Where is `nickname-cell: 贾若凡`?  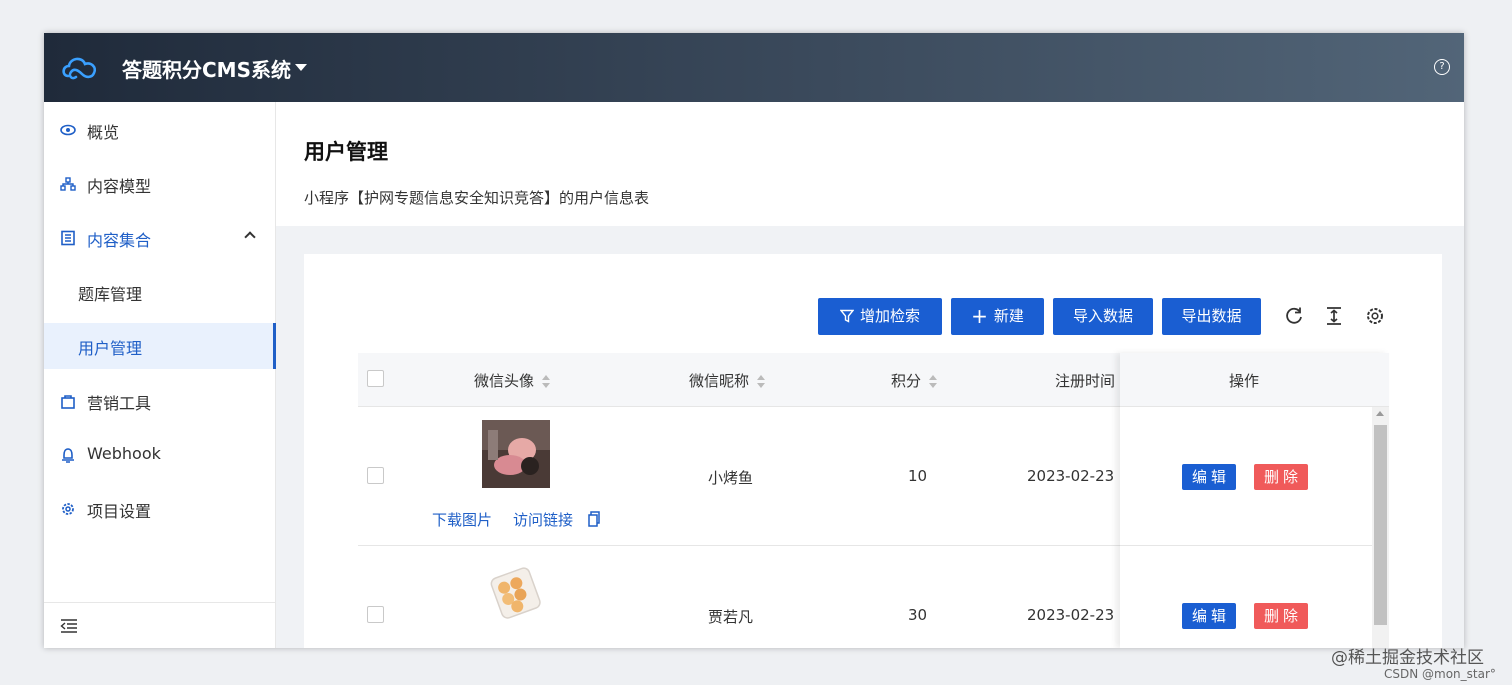
nickname-cell: 贾若凡 is located at coordinates (731, 617).